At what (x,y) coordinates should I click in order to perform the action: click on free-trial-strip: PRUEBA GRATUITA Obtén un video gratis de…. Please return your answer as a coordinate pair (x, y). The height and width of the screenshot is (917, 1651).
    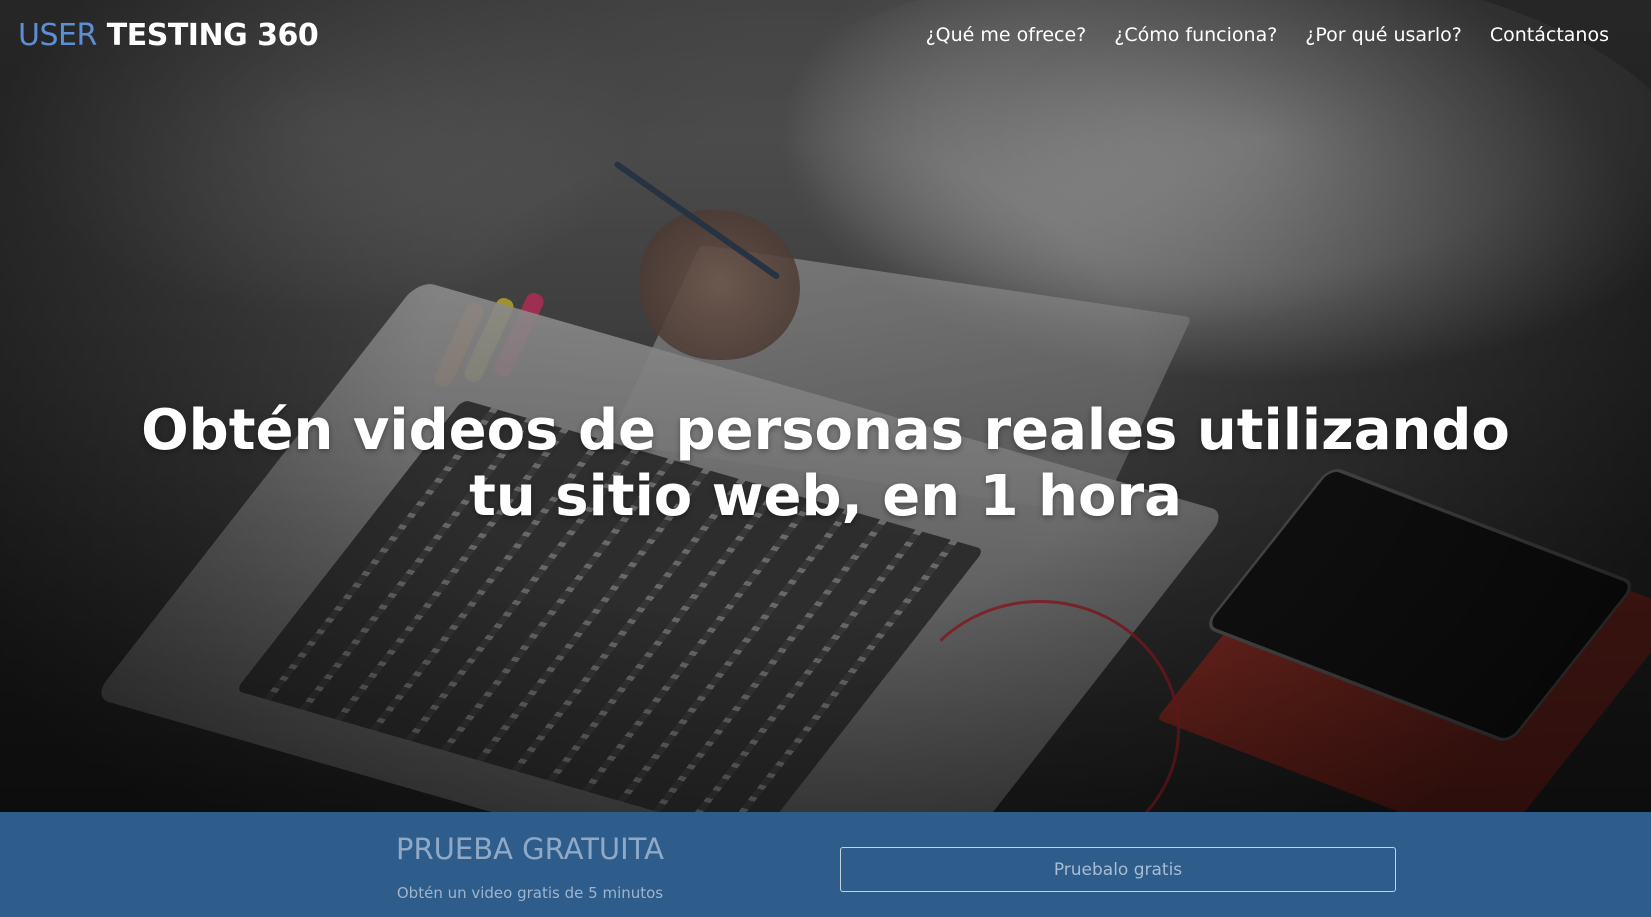
    Looking at the image, I should click on (825, 864).